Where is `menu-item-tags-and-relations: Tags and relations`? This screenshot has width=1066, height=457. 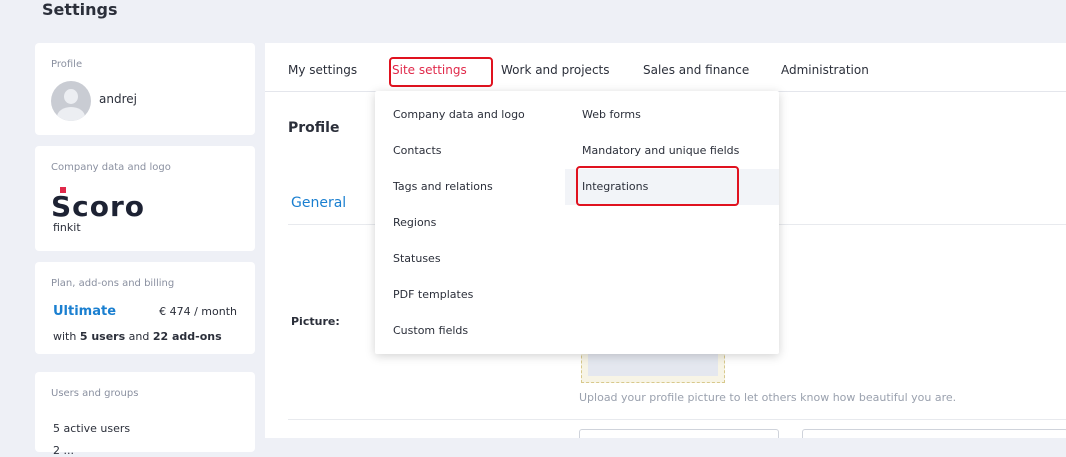
menu-item-tags-and-relations: Tags and relations is located at coordinates (443, 186).